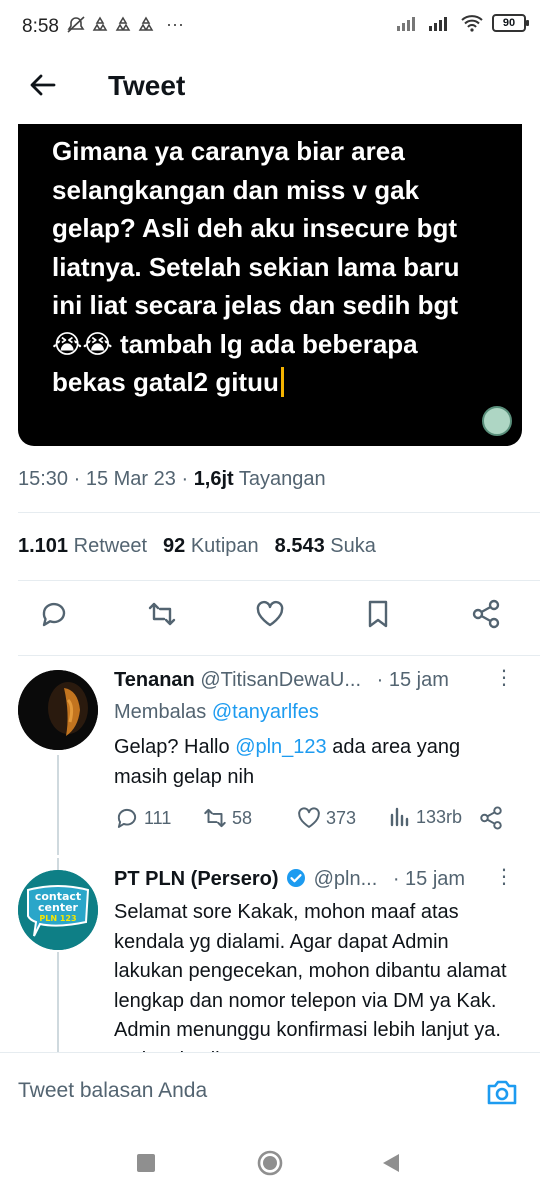 Image resolution: width=540 pixels, height=1200 pixels. What do you see at coordinates (391, 1163) in the screenshot?
I see `back-button` at bounding box center [391, 1163].